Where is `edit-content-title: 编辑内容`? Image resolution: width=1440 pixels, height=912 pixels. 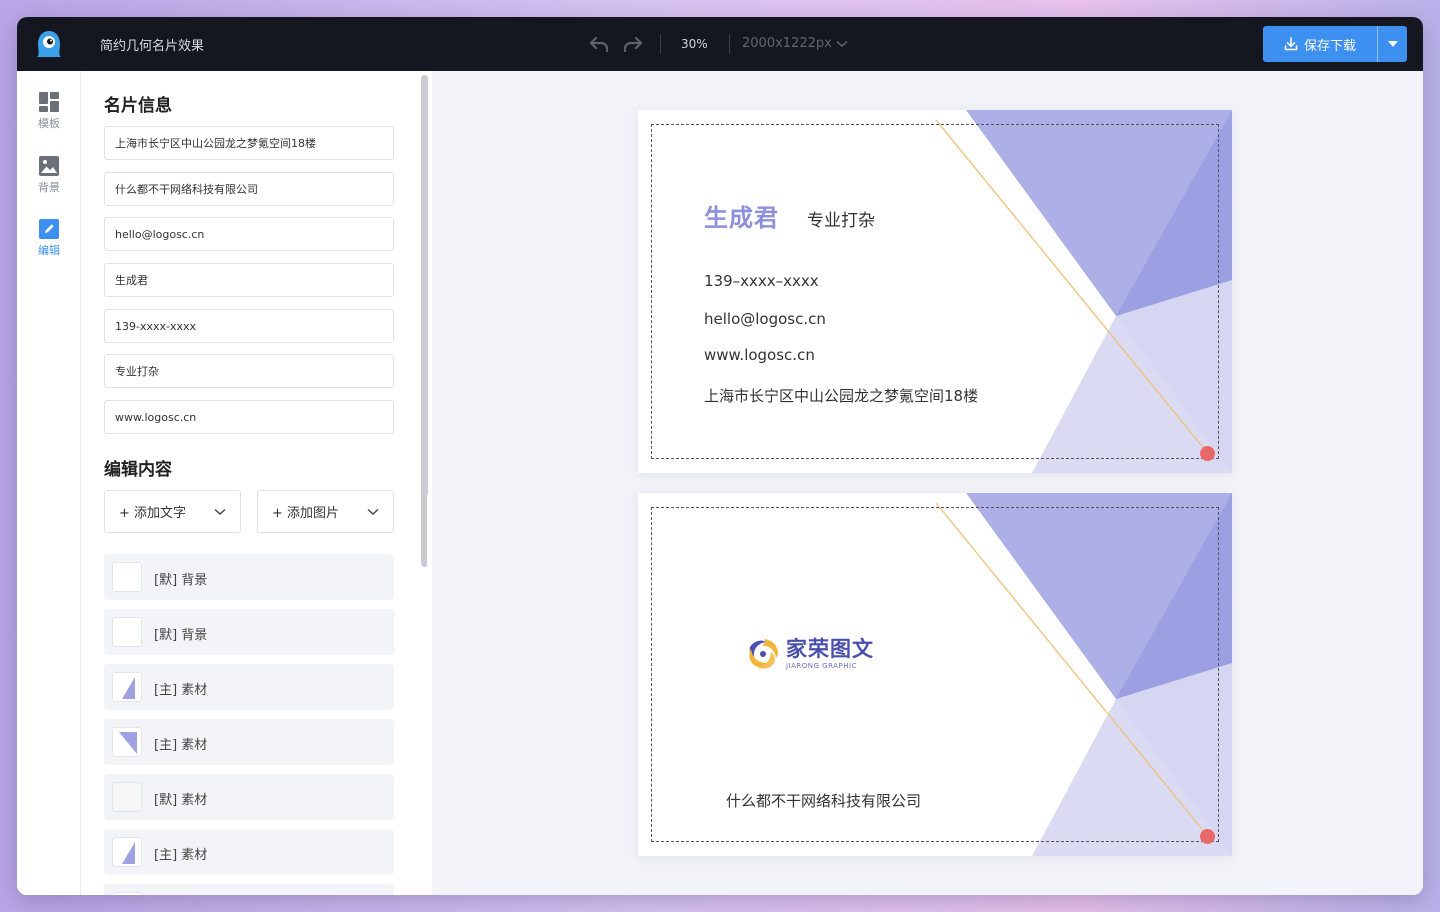 edit-content-title: 编辑内容 is located at coordinates (138, 470).